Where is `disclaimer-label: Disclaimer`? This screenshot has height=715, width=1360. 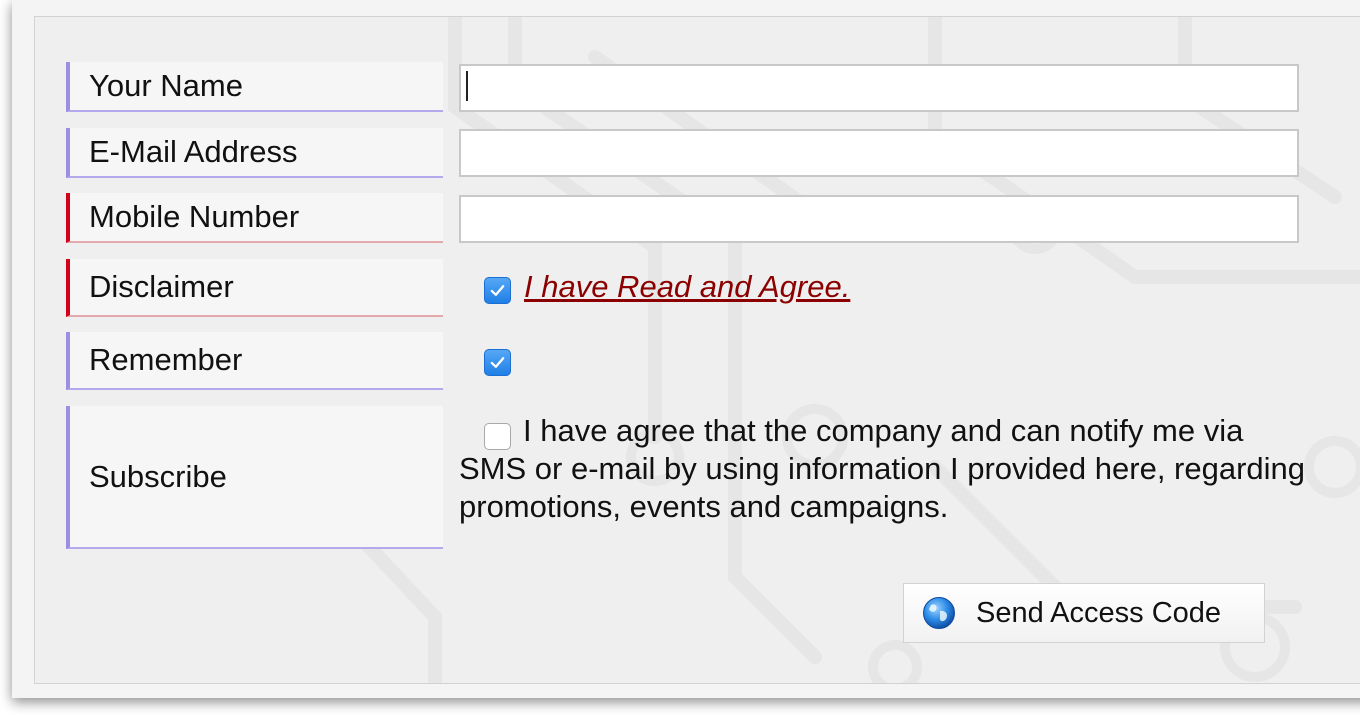 disclaimer-label: Disclaimer is located at coordinates (254, 288).